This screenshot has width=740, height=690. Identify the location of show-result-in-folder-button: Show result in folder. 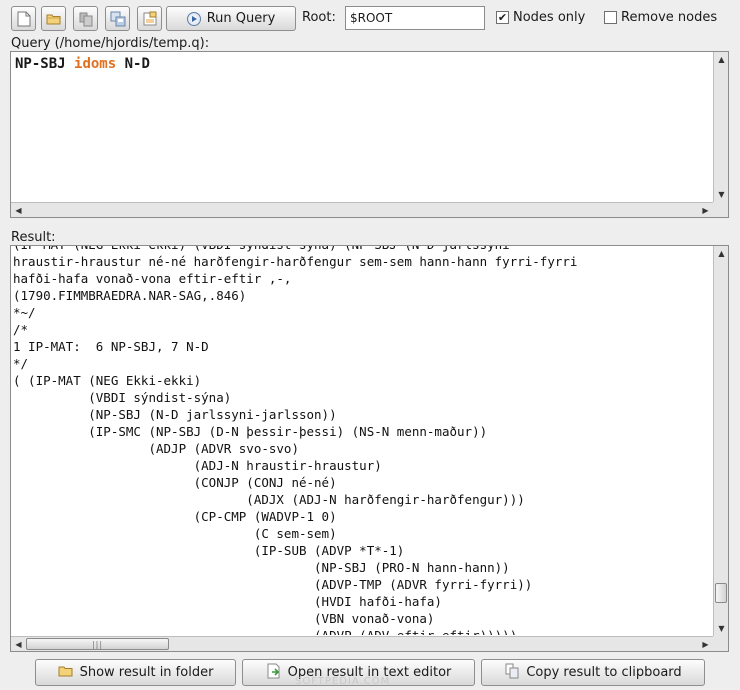
(135, 672).